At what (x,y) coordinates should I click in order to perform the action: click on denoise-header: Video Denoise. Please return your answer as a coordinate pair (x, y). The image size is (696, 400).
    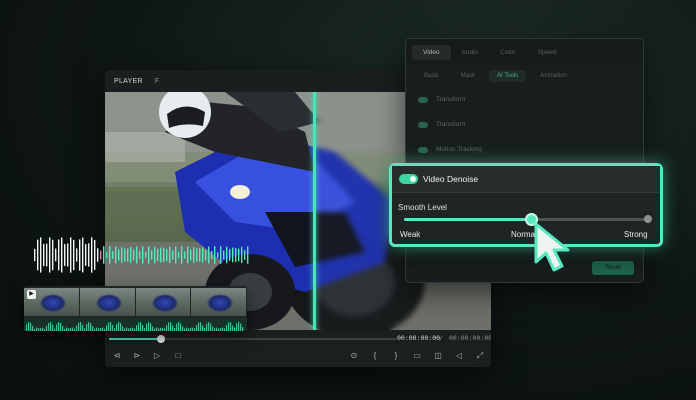
    Looking at the image, I should click on (526, 179).